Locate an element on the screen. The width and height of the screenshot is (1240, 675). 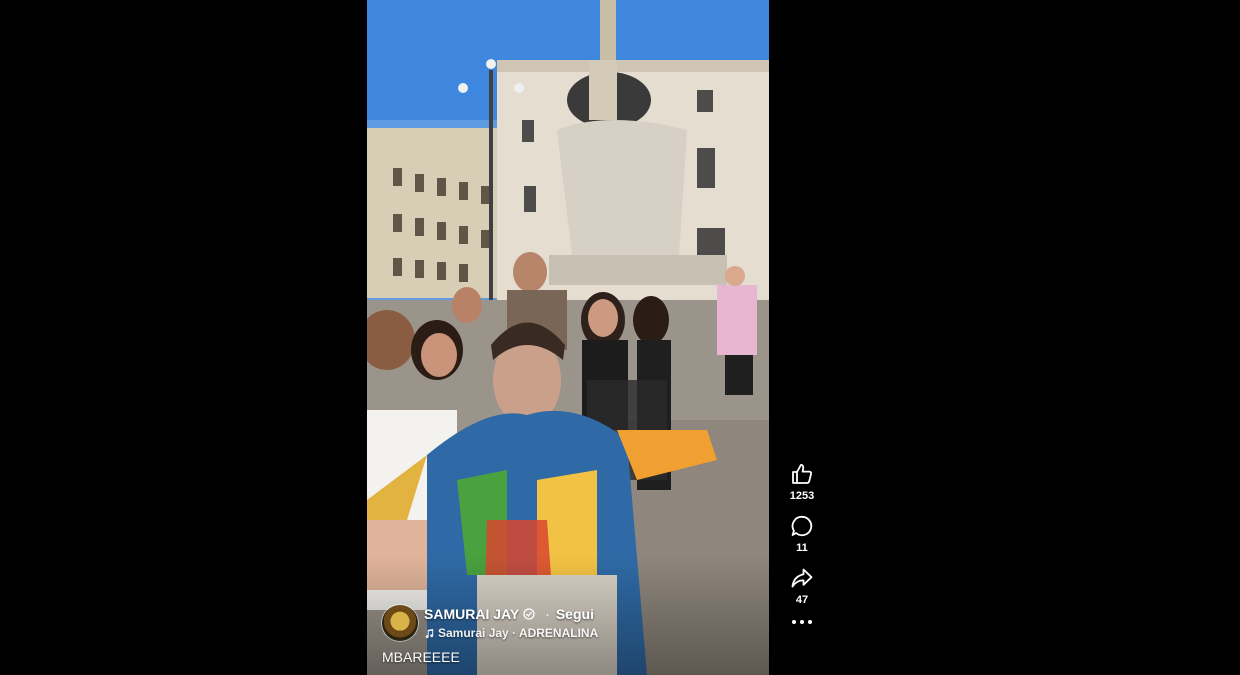
verified-badge-icon is located at coordinates (529, 614).